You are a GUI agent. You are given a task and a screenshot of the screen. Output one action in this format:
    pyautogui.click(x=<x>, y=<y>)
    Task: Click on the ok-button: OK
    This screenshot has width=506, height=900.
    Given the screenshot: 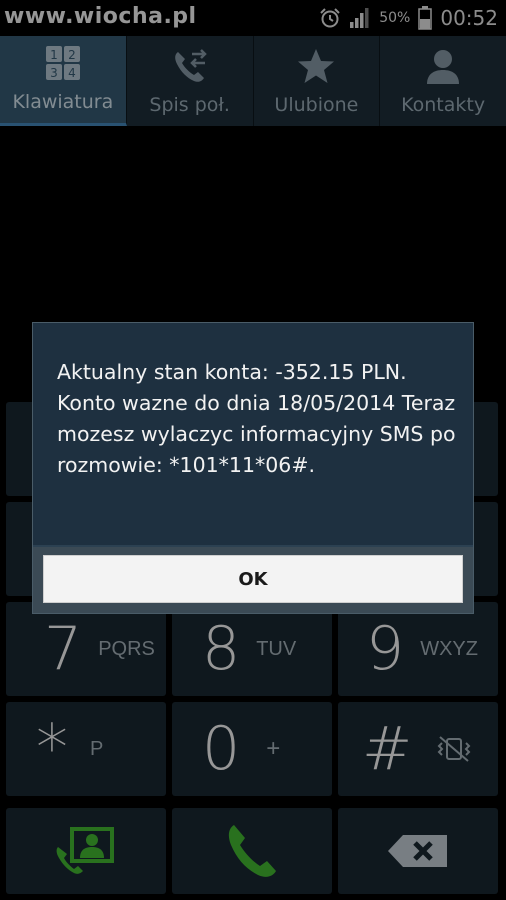 What is the action you would take?
    pyautogui.click(x=253, y=579)
    